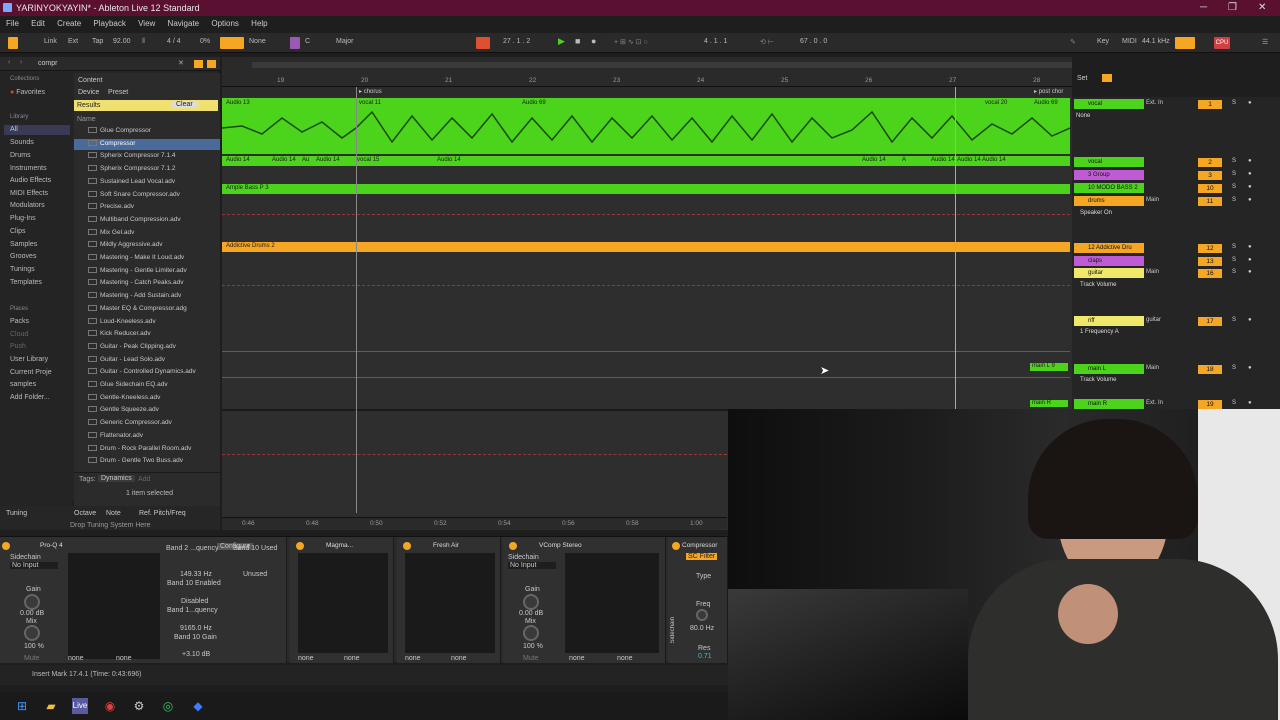 This screenshot has height=720, width=1280. Describe the element at coordinates (26, 282) in the screenshot. I see `sidebar-item-templates: Templates` at that location.